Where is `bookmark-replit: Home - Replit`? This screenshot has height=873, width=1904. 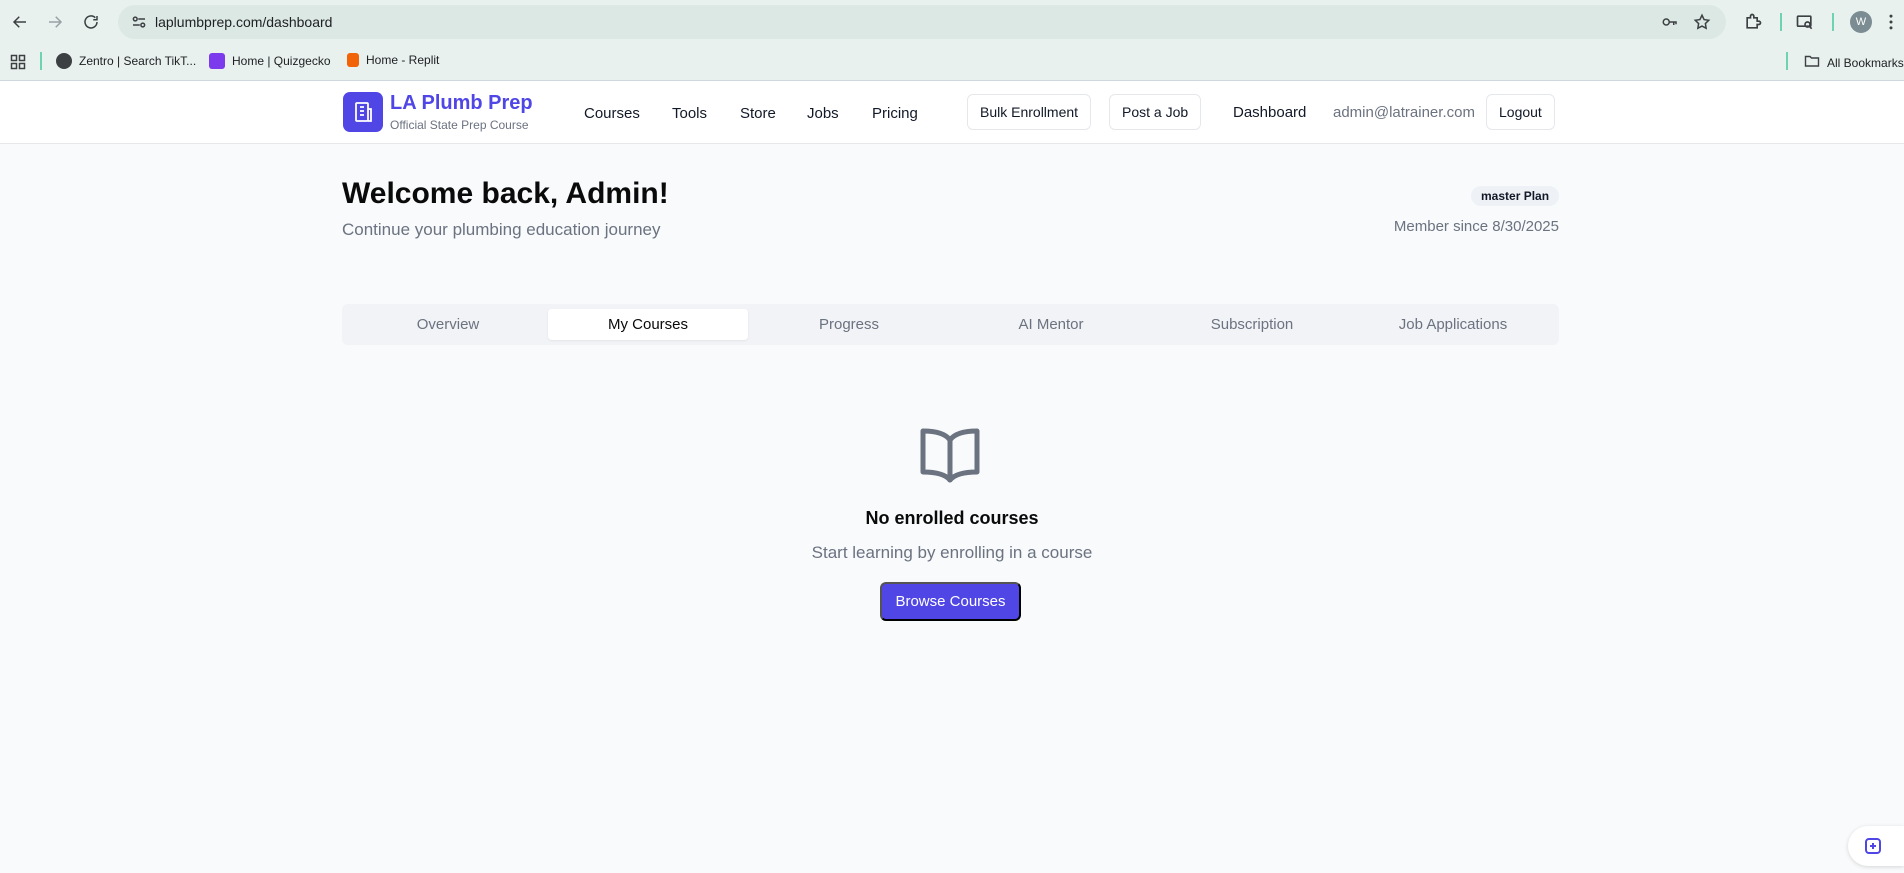 bookmark-replit: Home - Replit is located at coordinates (393, 60).